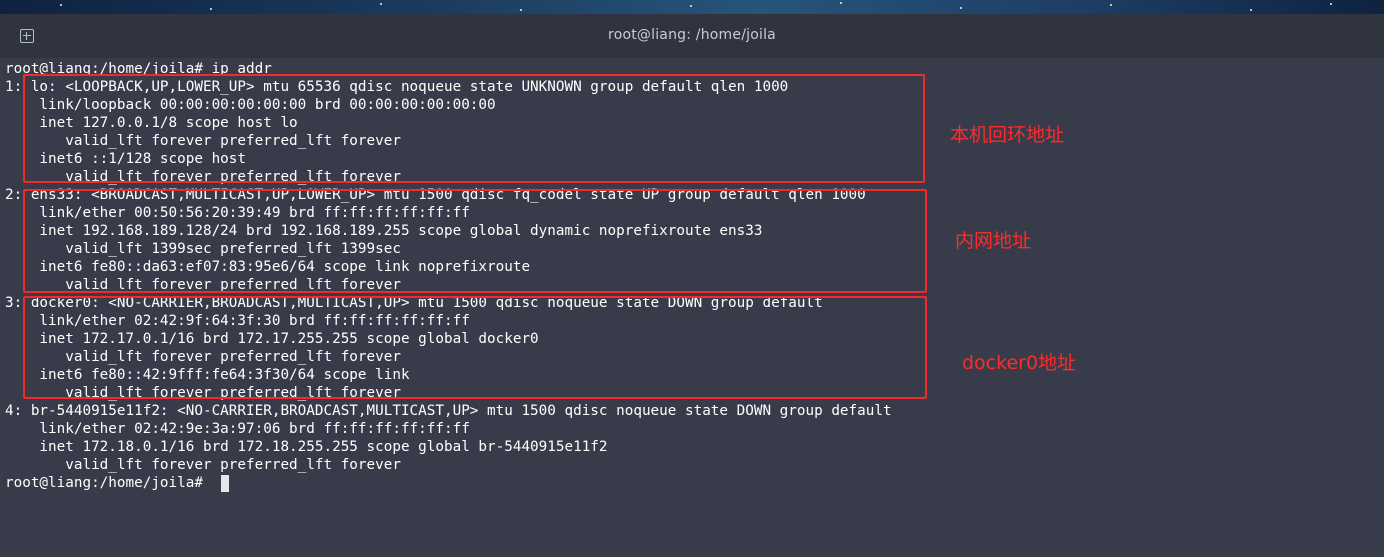 This screenshot has height=557, width=1384. I want to click on title-bar: root@liang: /home/joila, so click(692, 36).